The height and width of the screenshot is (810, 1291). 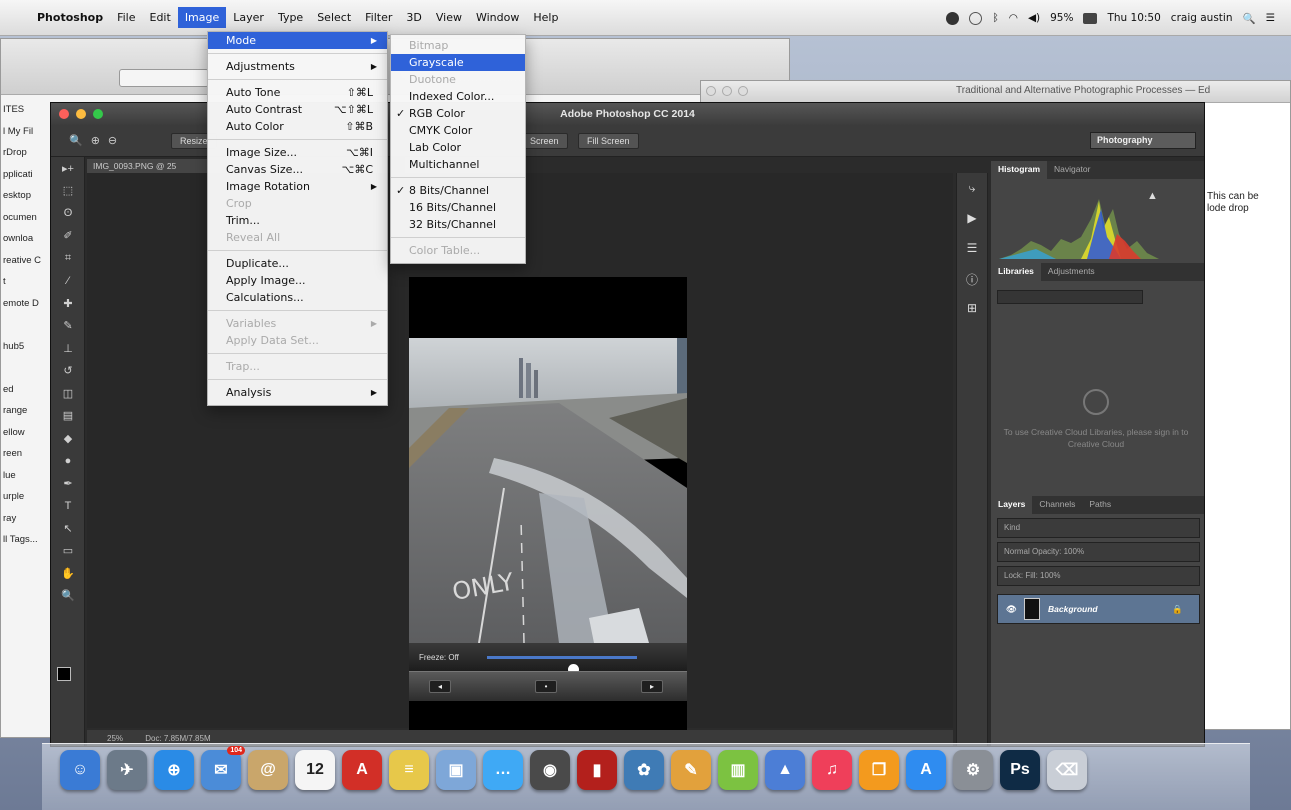 I want to click on dock-keynote-icon: ▲, so click(x=785, y=770).